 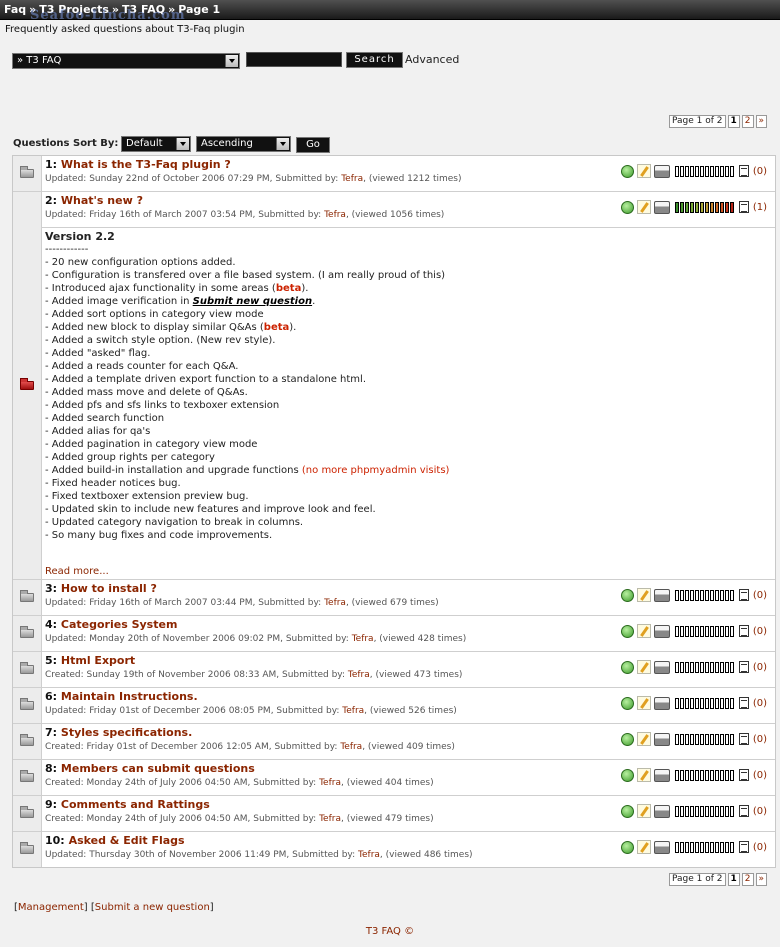 What do you see at coordinates (152, 907) in the screenshot?
I see `submit-question-link: Submit a new question` at bounding box center [152, 907].